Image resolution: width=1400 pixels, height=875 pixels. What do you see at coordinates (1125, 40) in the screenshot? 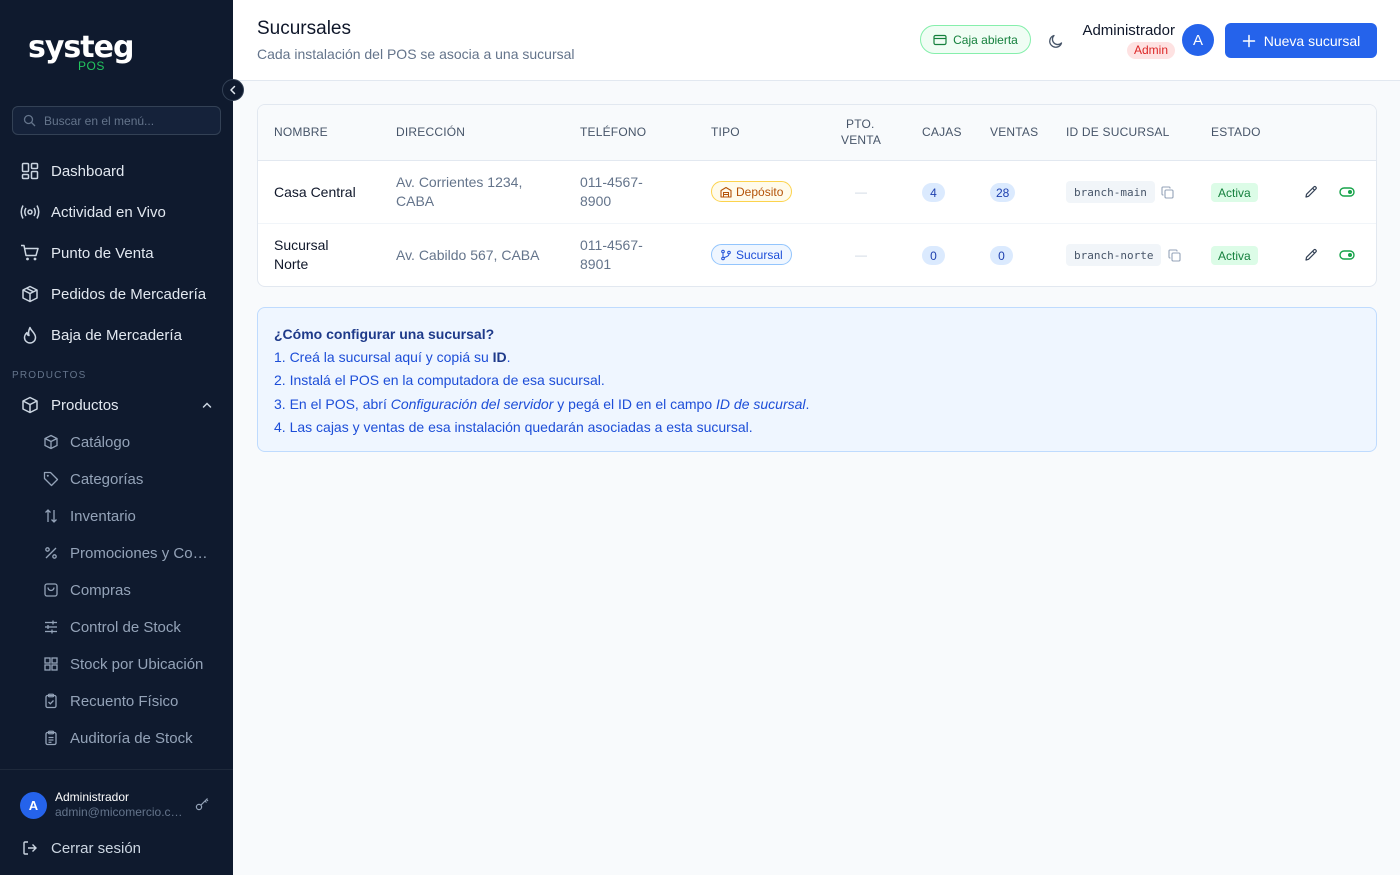
I see `current-user: Administrador Admin` at bounding box center [1125, 40].